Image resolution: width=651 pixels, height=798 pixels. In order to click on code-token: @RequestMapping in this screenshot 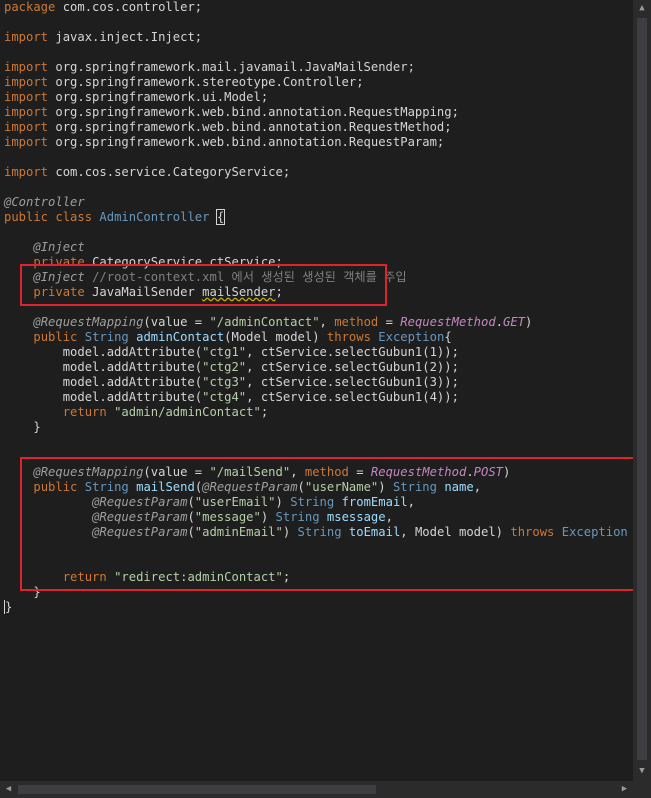, I will do `click(88, 322)`.